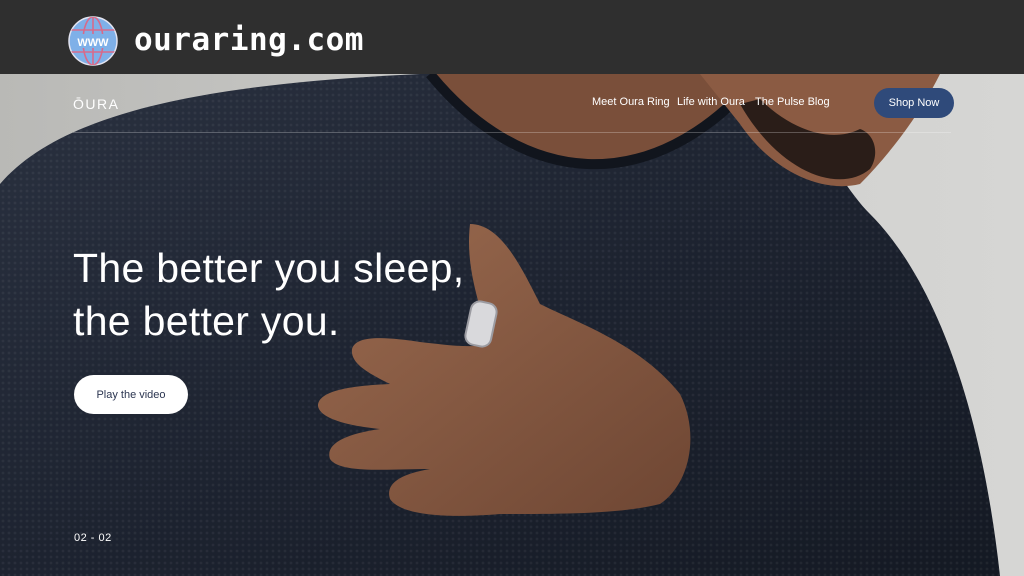 Image resolution: width=1024 pixels, height=576 pixels. I want to click on oura-logo: ŌURA, so click(96, 104).